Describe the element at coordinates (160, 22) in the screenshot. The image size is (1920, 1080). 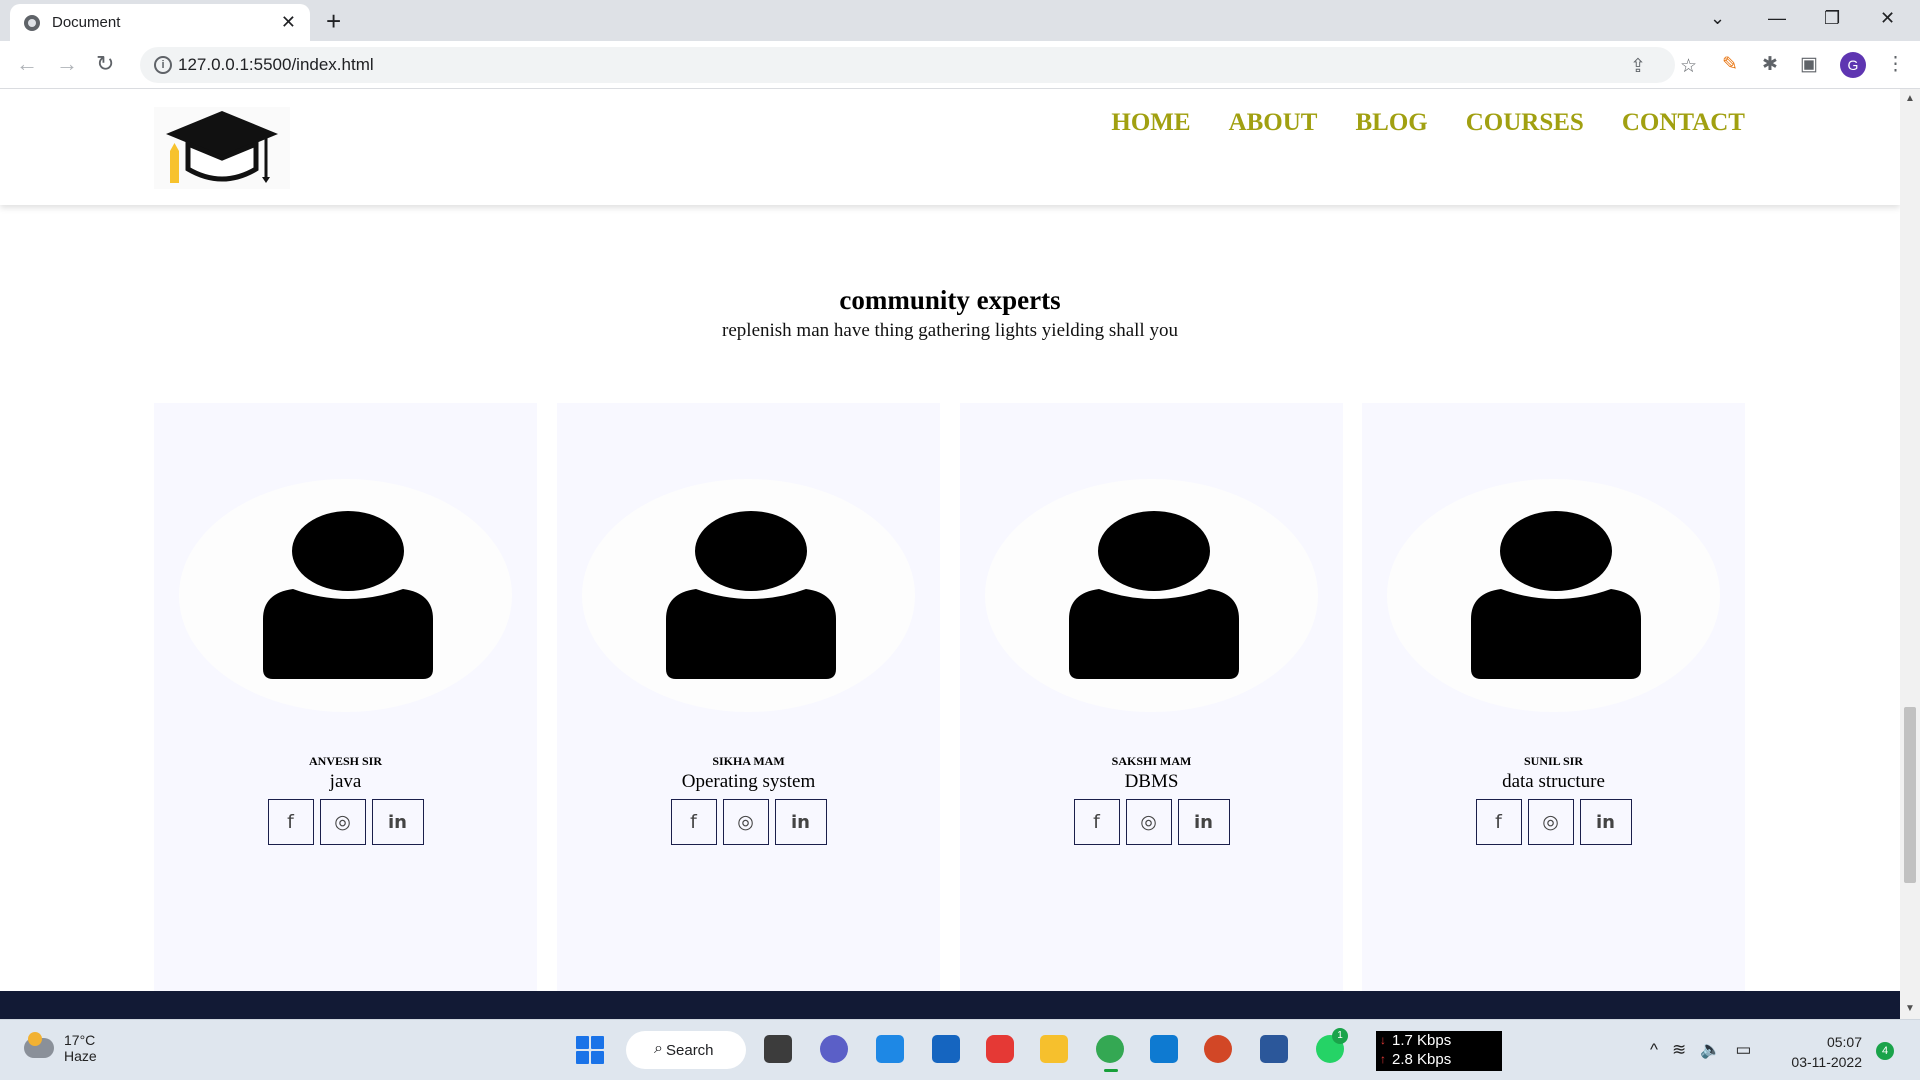
I see `browser-tab: Document ✕` at that location.